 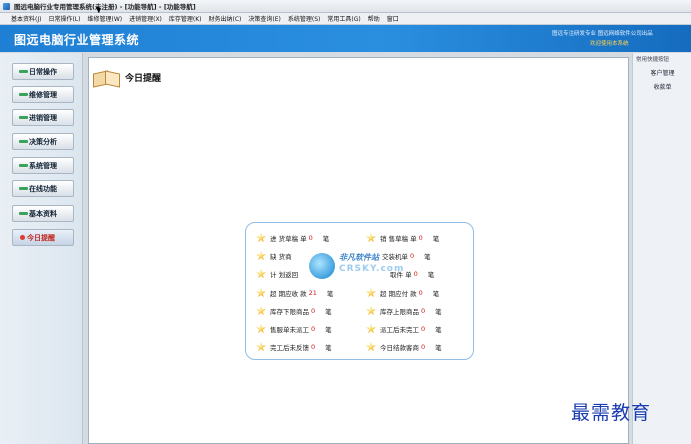 What do you see at coordinates (22, 237) in the screenshot?
I see `red-dot-icon` at bounding box center [22, 237].